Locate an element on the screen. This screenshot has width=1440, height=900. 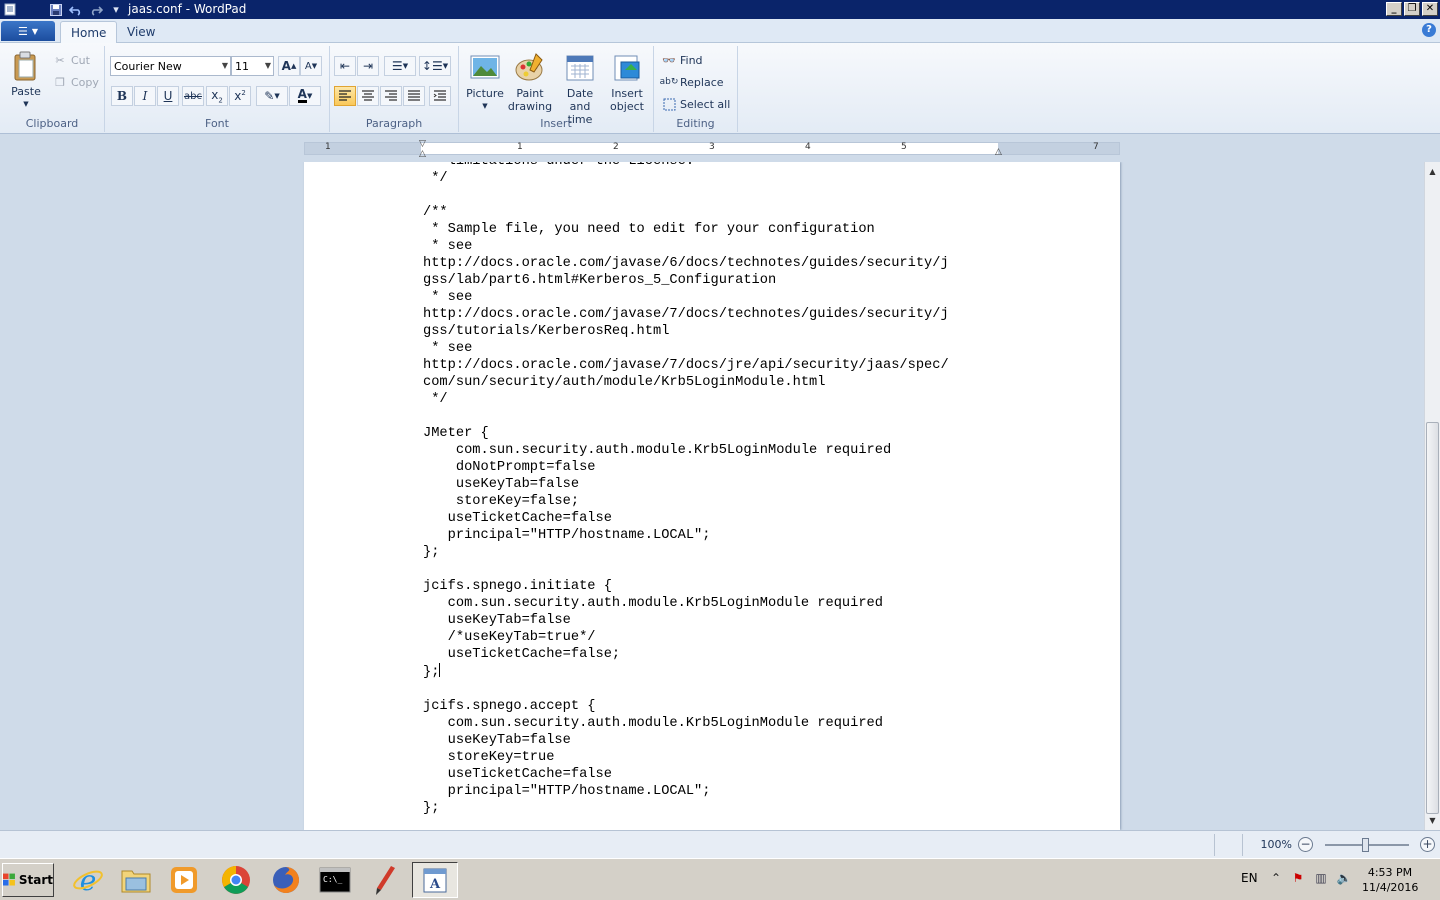
document-line: storeKey=true is located at coordinates (686, 757).